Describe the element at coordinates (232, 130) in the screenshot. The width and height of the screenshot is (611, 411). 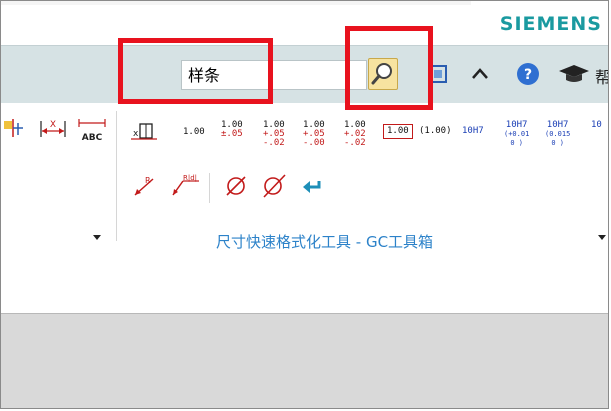
I see `format-symmetric: 1.00 ±.05` at that location.